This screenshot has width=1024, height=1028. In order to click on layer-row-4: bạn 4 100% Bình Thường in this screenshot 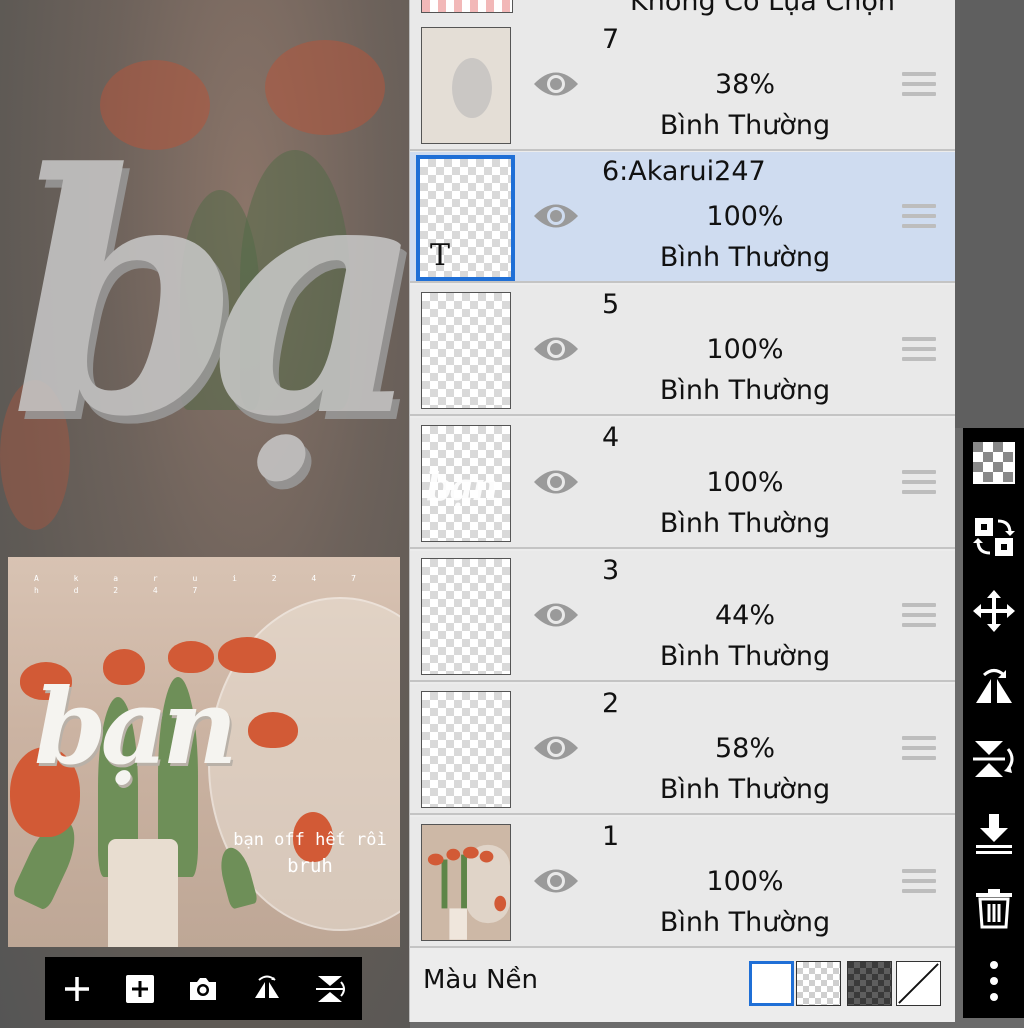, I will do `click(682, 483)`.